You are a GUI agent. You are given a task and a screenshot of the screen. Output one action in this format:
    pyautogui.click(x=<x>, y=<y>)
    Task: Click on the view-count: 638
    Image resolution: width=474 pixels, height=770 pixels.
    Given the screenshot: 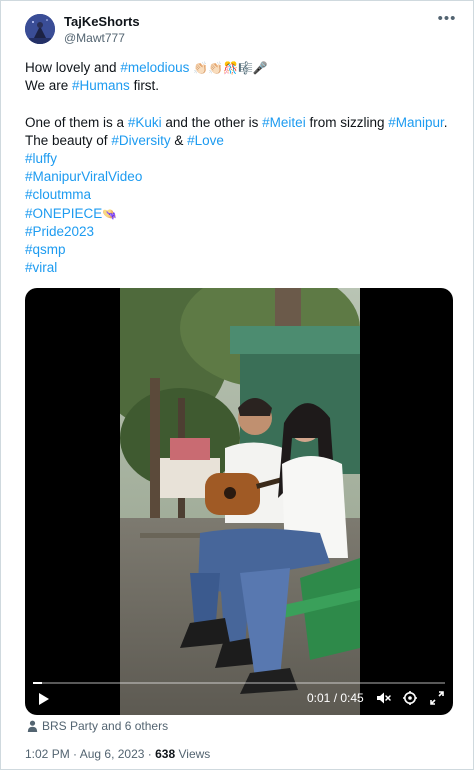 What is the action you would take?
    pyautogui.click(x=165, y=754)
    